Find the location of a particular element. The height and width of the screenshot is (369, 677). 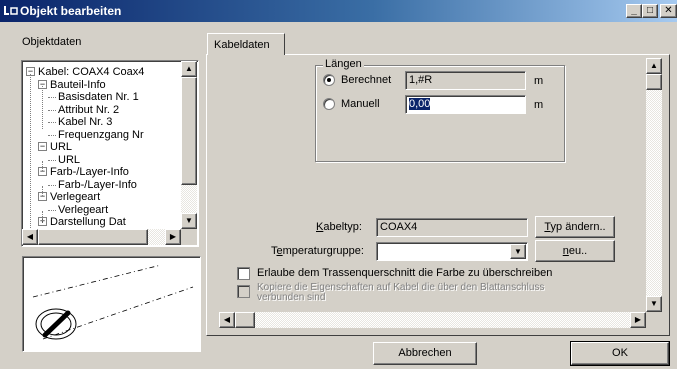

neu-button: neu.. is located at coordinates (575, 251).